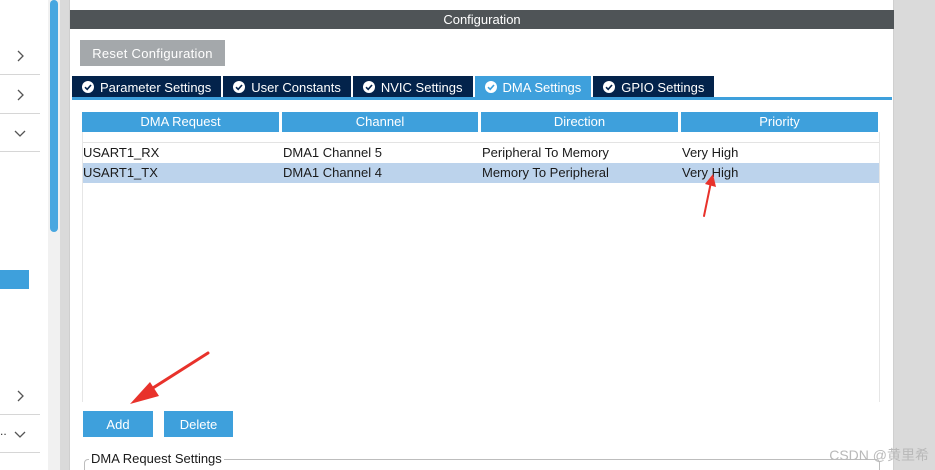 The height and width of the screenshot is (470, 935). I want to click on column-header-dma-request: DMA Request, so click(180, 122).